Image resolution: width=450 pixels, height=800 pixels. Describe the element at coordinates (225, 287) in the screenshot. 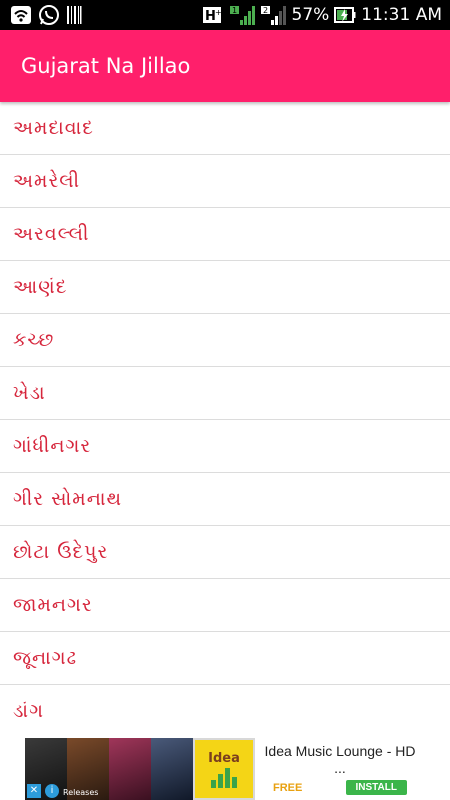

I see `list-item: આણંદ` at that location.